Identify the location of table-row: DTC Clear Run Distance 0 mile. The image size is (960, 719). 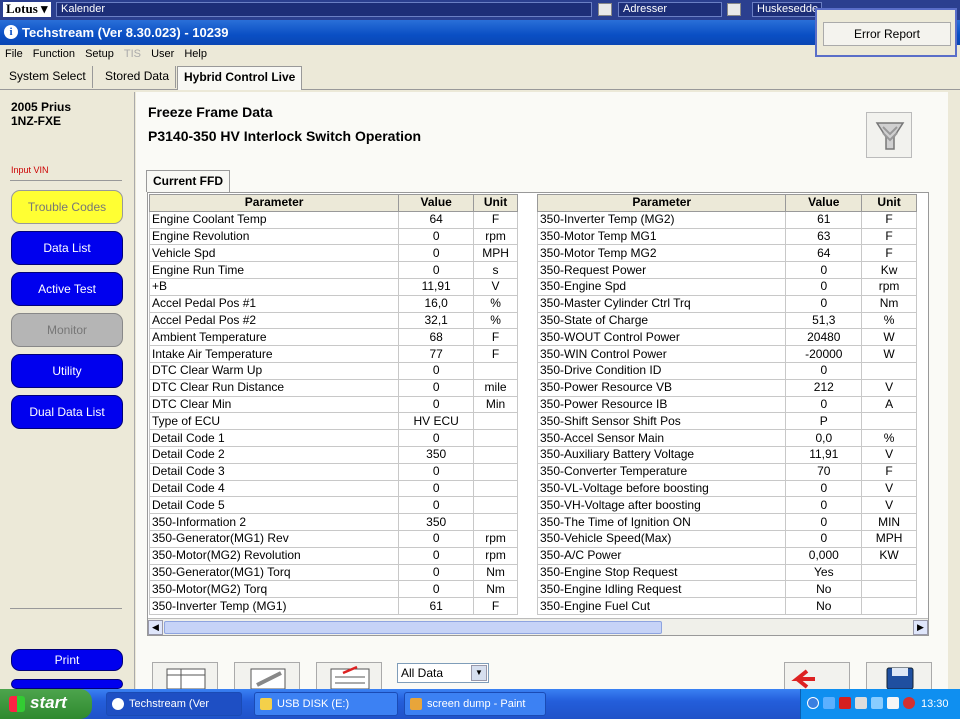
(333, 387).